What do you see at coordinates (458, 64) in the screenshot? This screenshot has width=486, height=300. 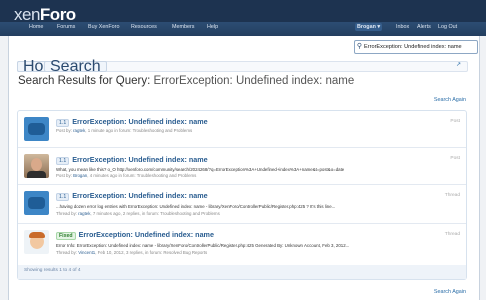 I see `jump-icon: ↗` at bounding box center [458, 64].